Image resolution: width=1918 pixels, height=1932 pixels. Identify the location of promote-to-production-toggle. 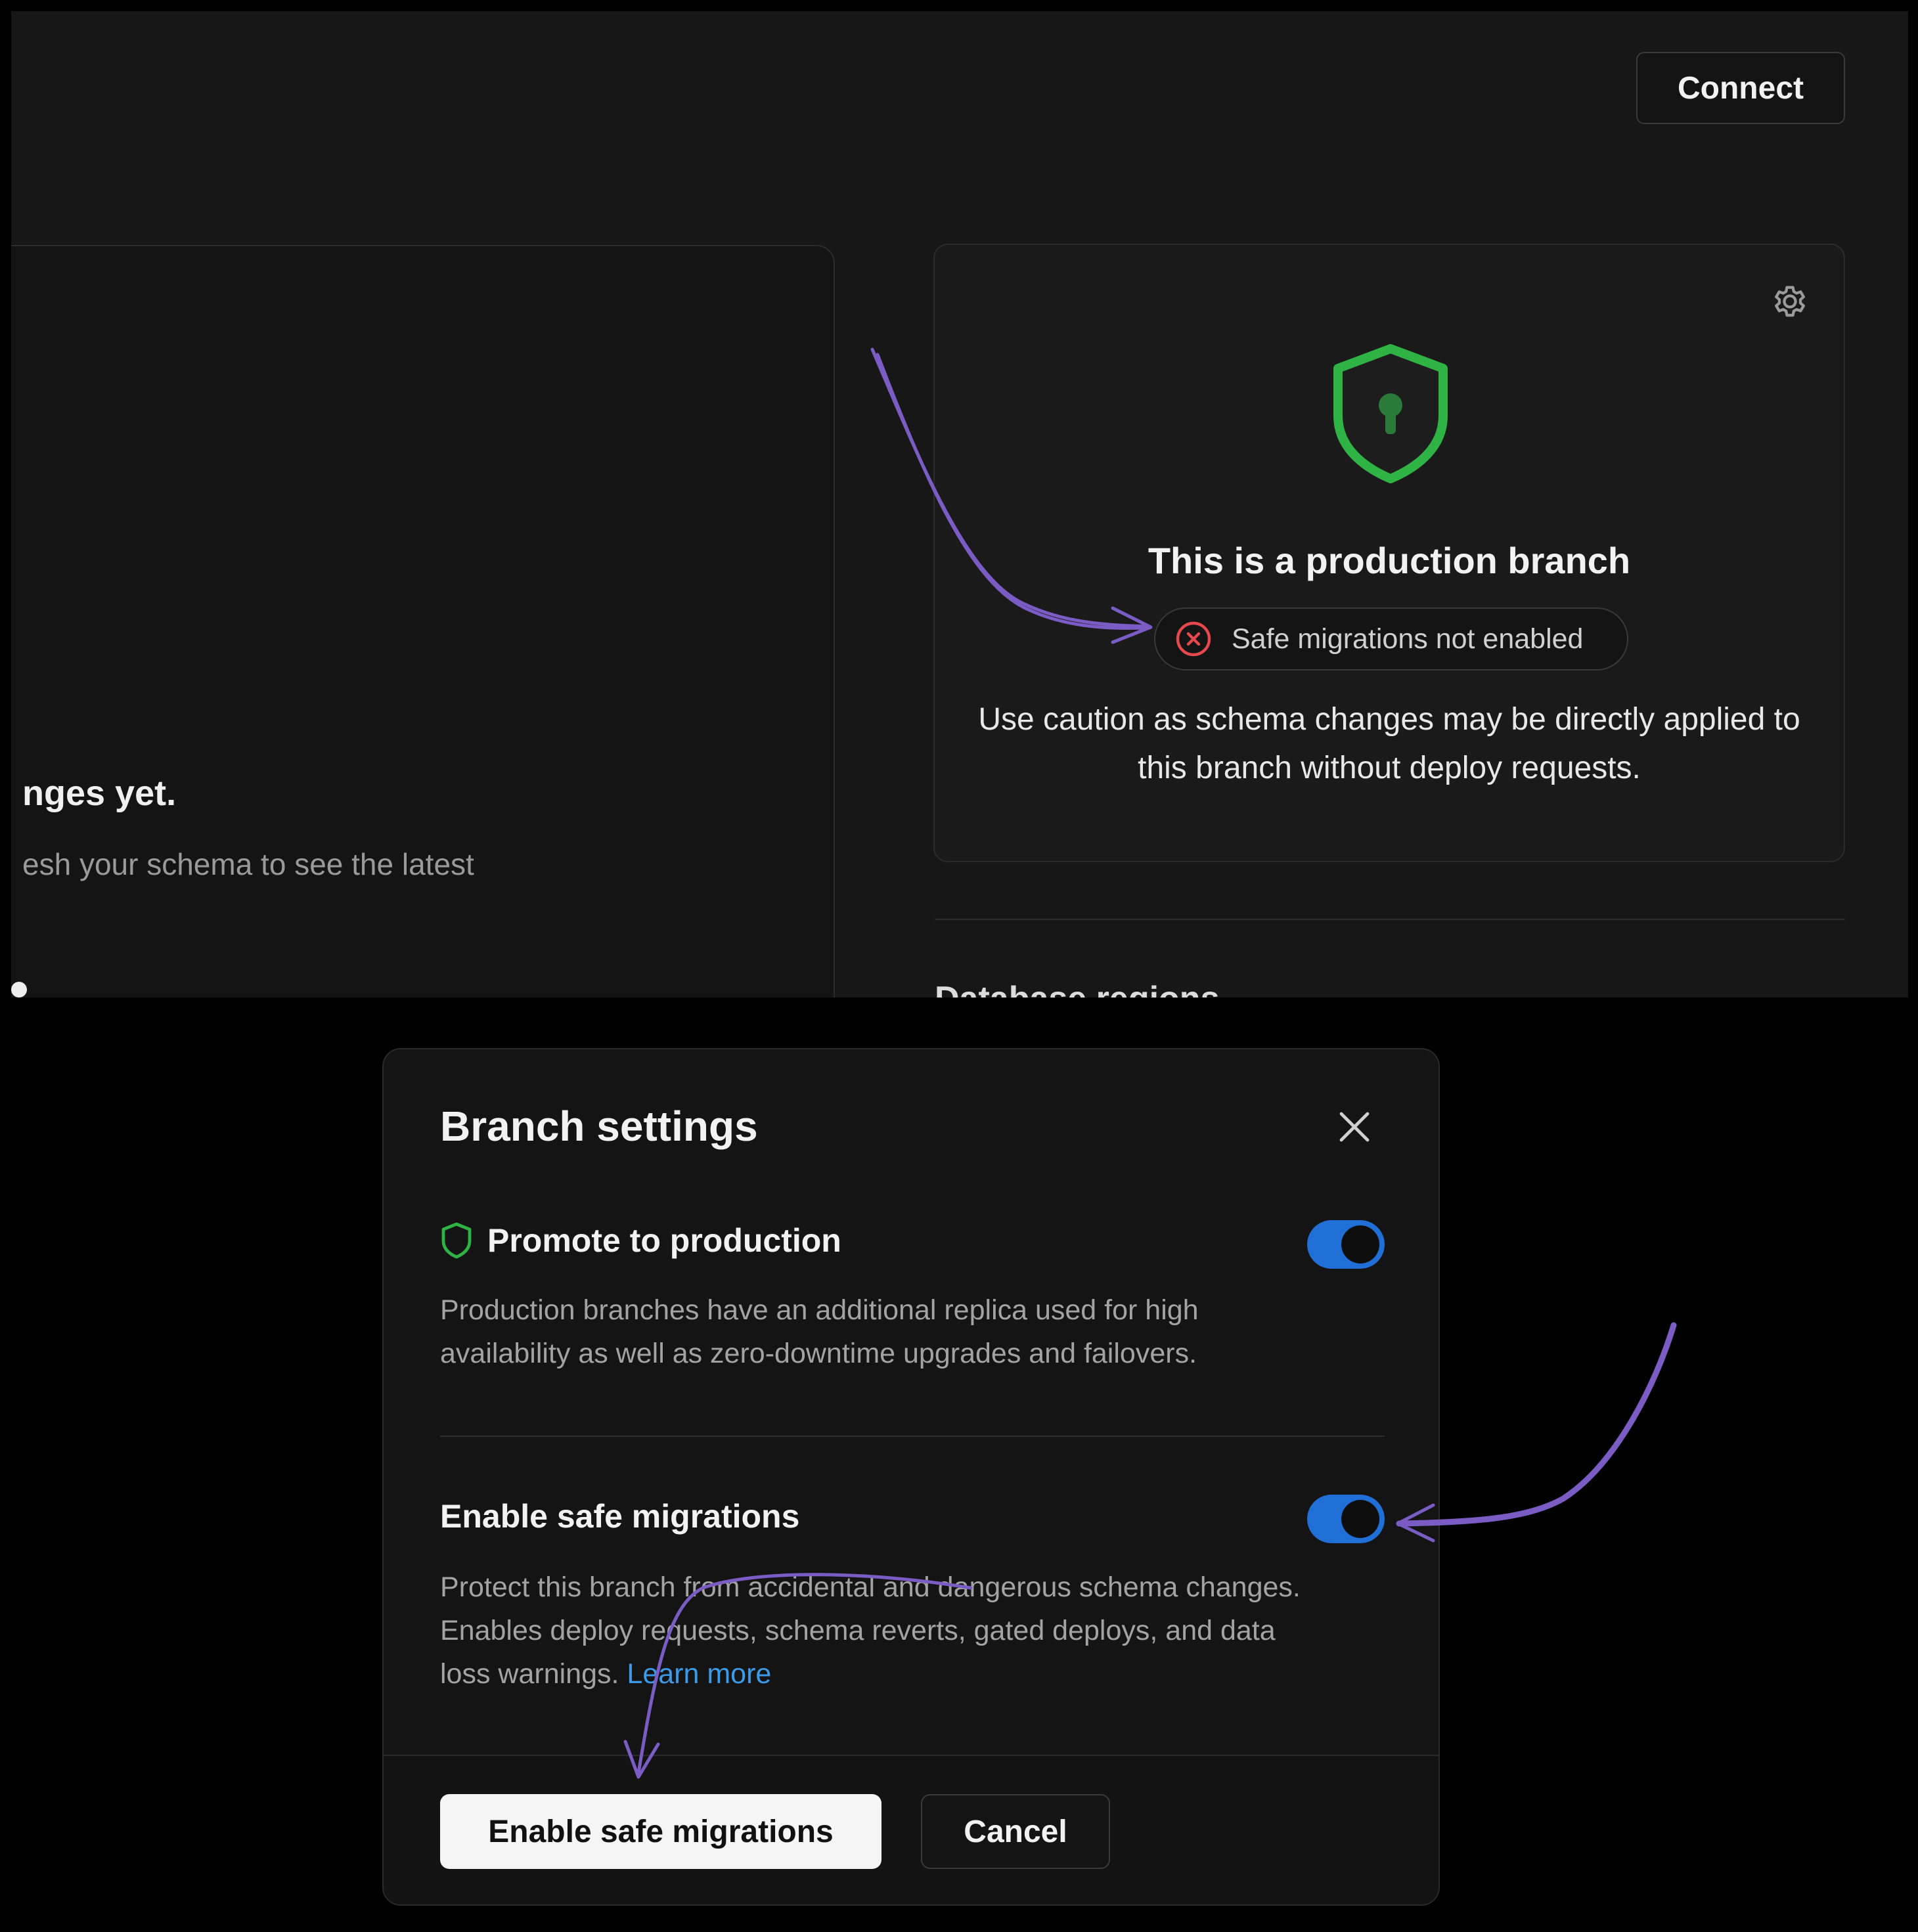
(1346, 1244).